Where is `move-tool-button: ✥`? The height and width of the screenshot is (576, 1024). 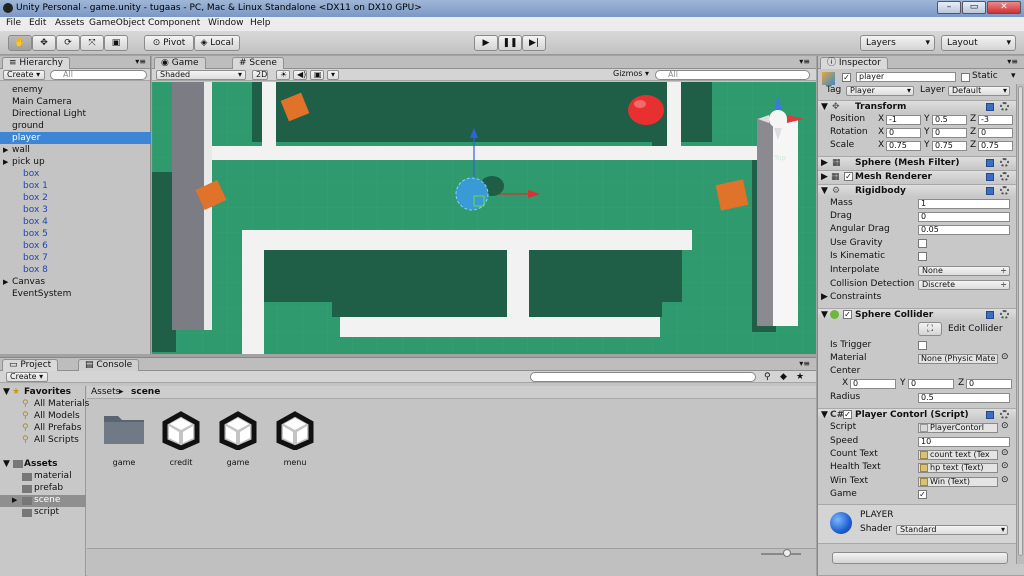 move-tool-button: ✥ is located at coordinates (44, 43).